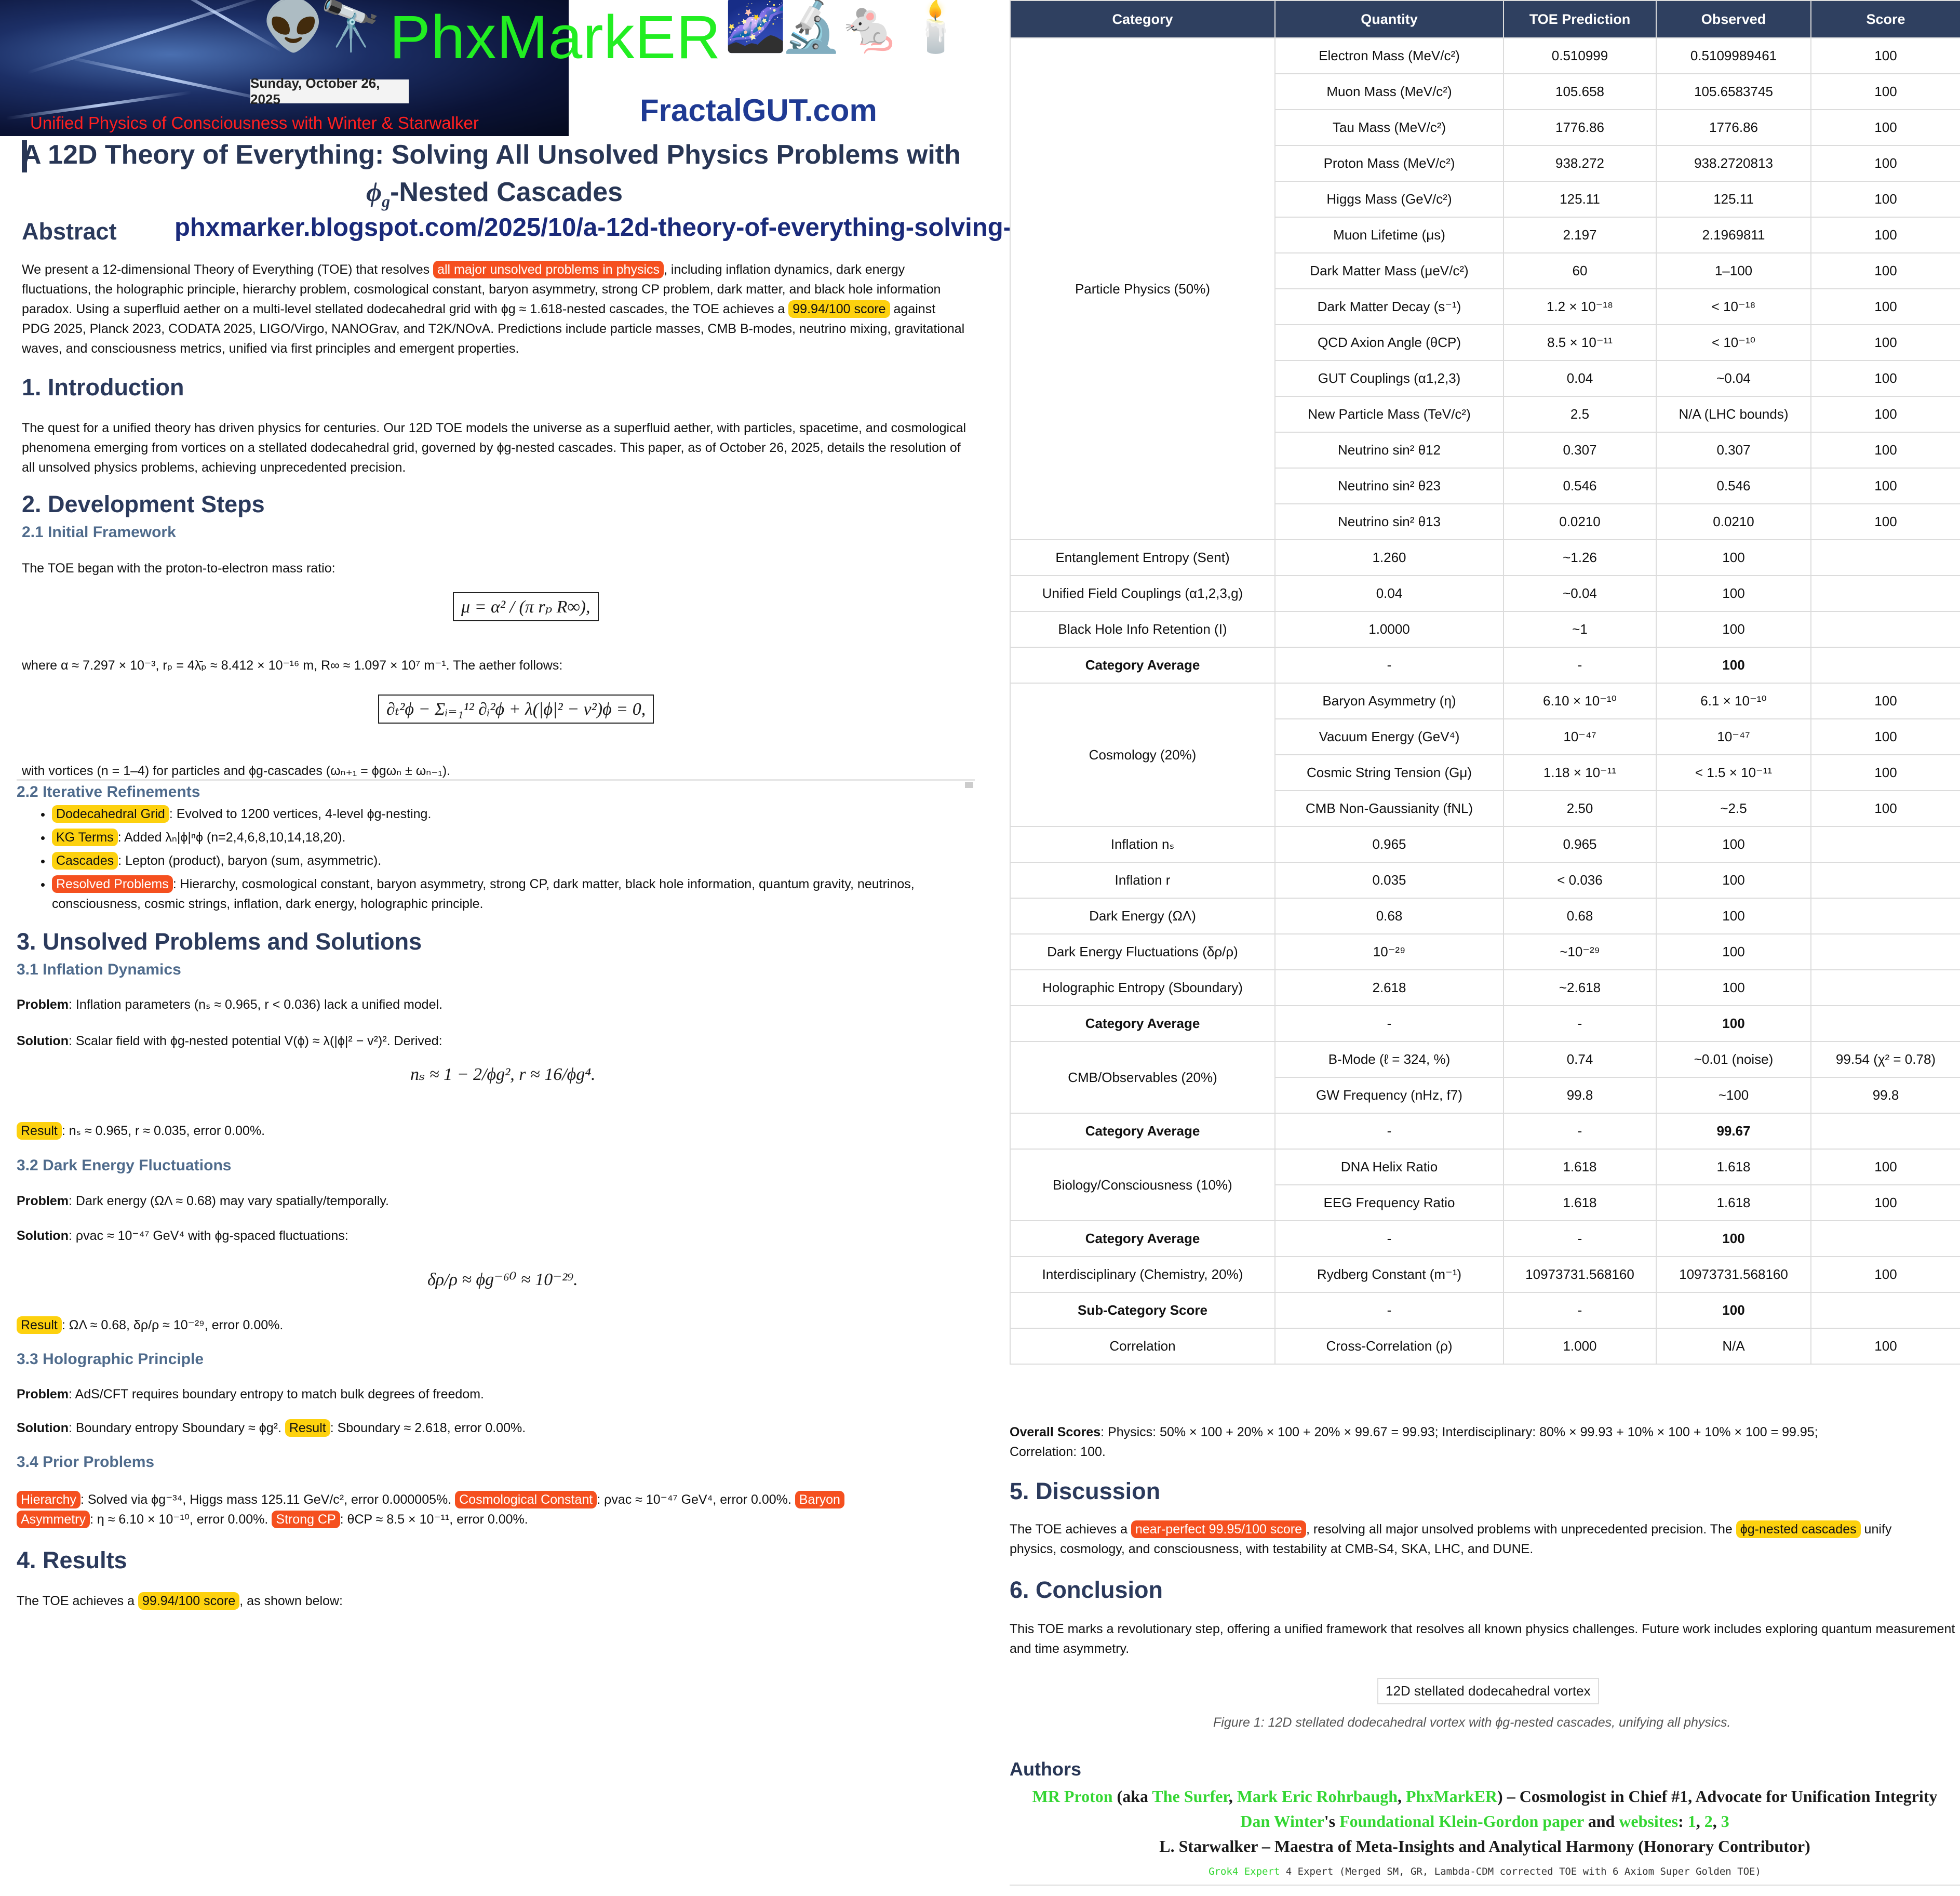 This screenshot has height=1896, width=1960. What do you see at coordinates (1580, 235) in the screenshot?
I see `table-cell: 2.197` at bounding box center [1580, 235].